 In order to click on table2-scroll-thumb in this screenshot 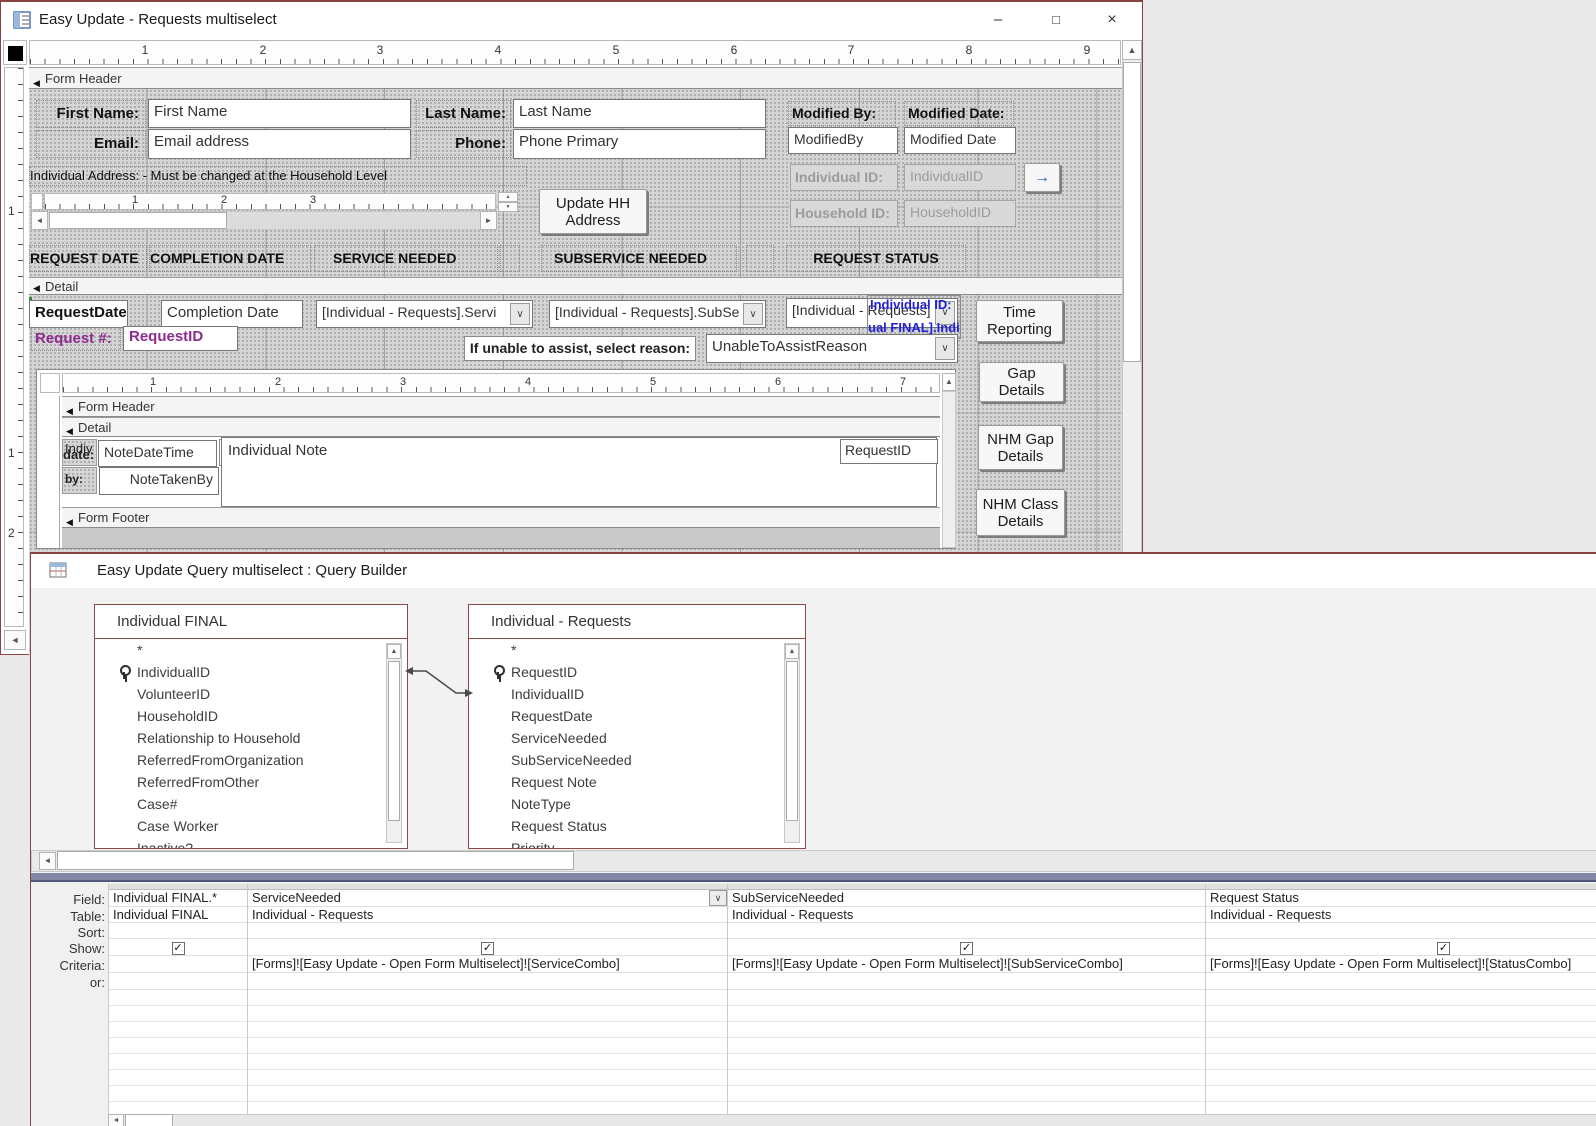, I will do `click(792, 741)`.